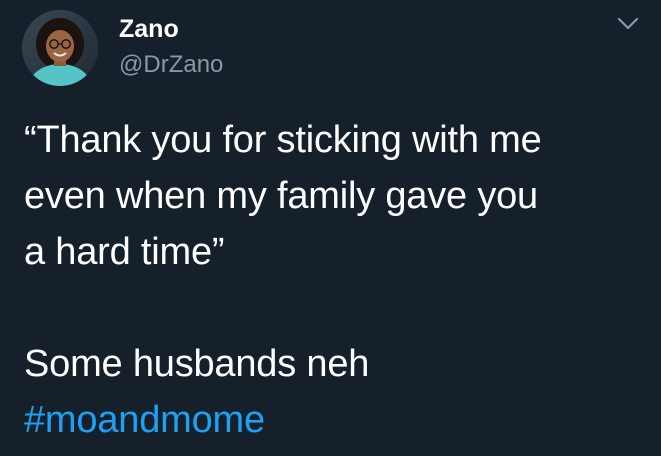 Image resolution: width=661 pixels, height=456 pixels. I want to click on author-name: Zano, so click(149, 29).